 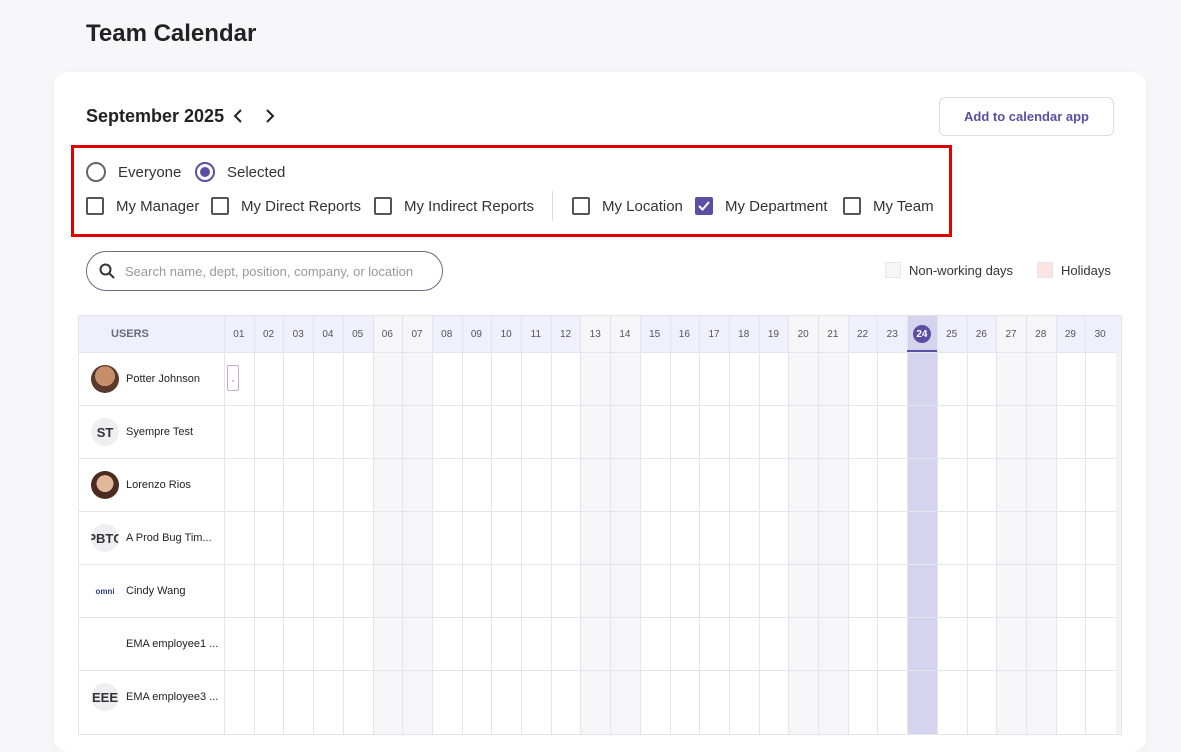 What do you see at coordinates (565, 334) in the screenshot?
I see `day-label: 12` at bounding box center [565, 334].